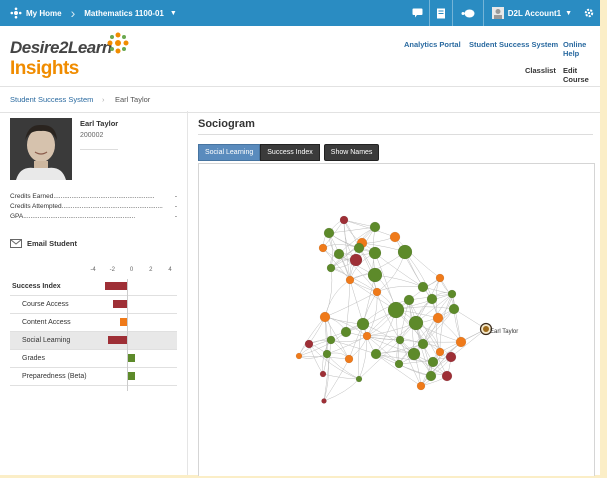 This screenshot has height=478, width=607. Describe the element at coordinates (151, 270) in the screenshot. I see `axis-tick-label: 2` at that location.